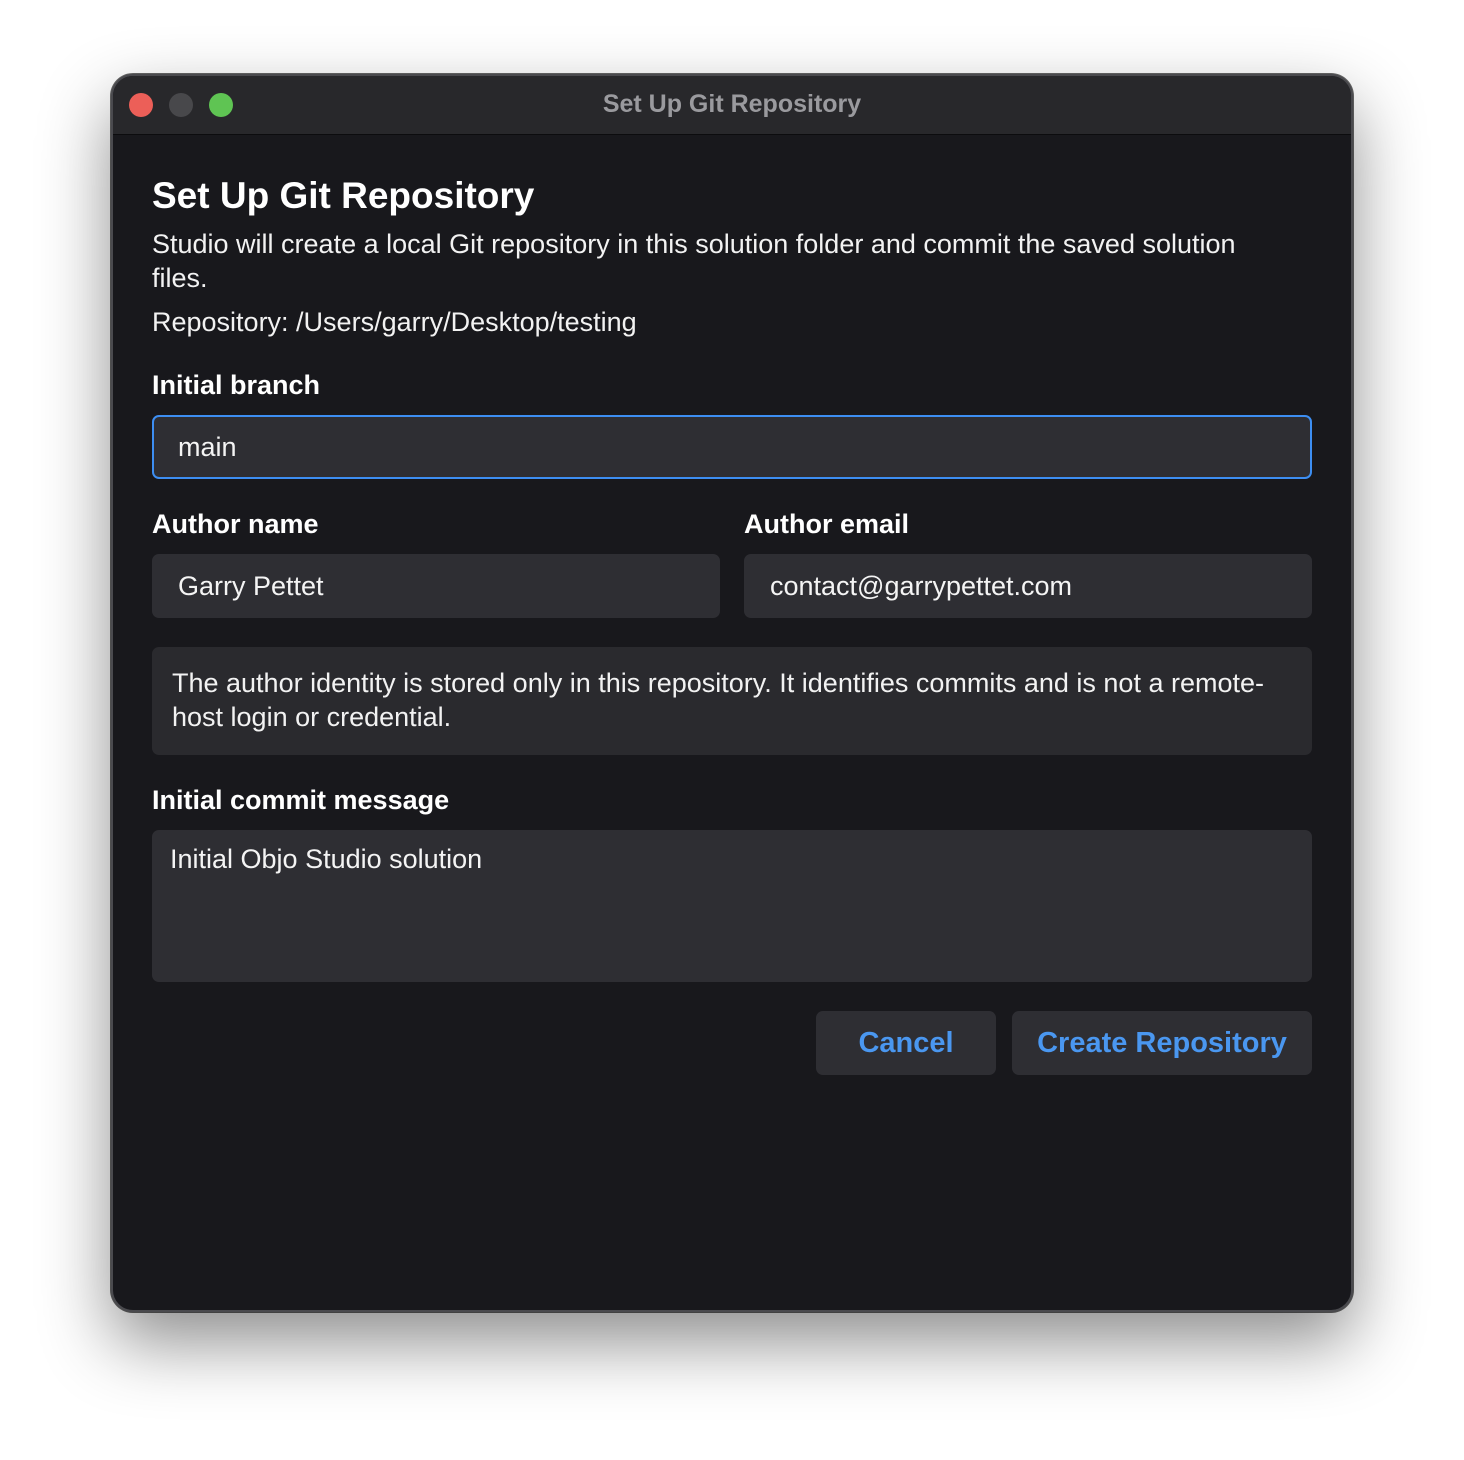 The height and width of the screenshot is (1460, 1464). Describe the element at coordinates (732, 906) in the screenshot. I see `commit-message-textarea: Initial Objo Studio solution` at that location.